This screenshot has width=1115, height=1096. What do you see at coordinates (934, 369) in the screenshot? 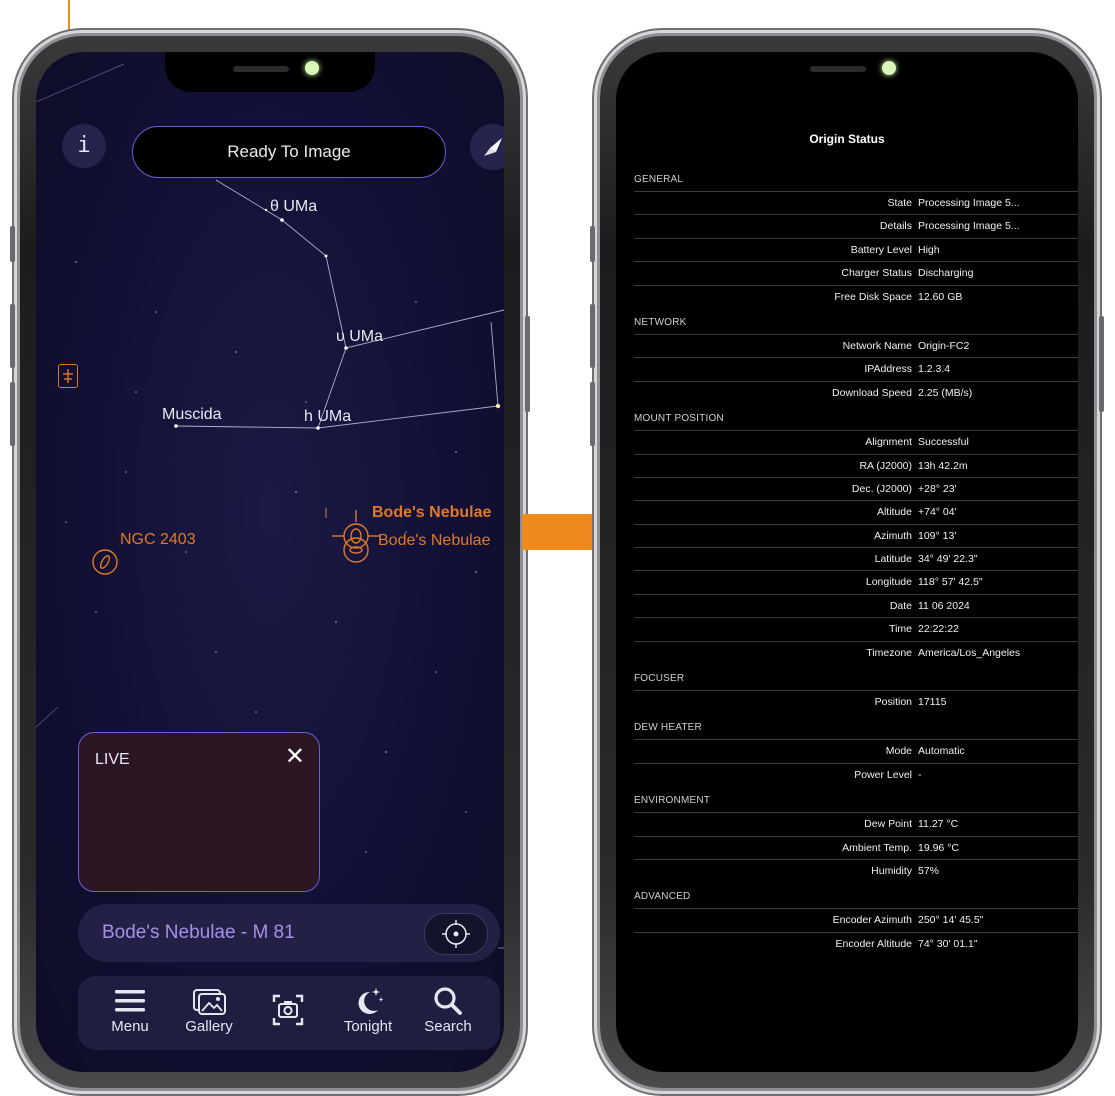
I see `status-value: 1.2.3.4` at bounding box center [934, 369].